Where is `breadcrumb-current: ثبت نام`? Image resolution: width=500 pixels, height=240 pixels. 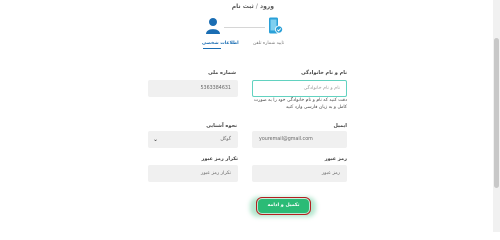 breadcrumb-current: ثبت نام is located at coordinates (242, 6).